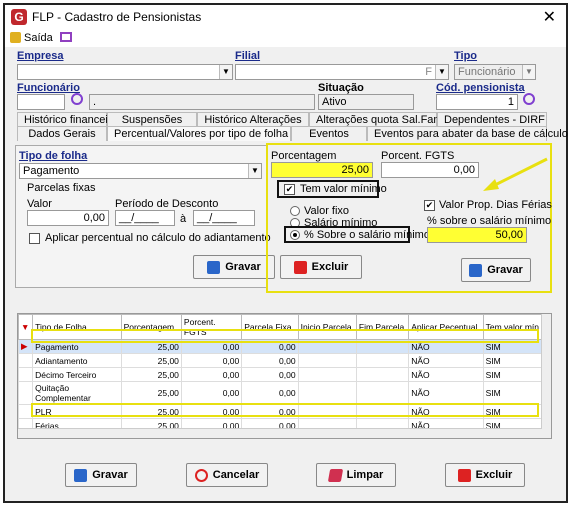 Image resolution: width=573 pixels, height=509 pixels. What do you see at coordinates (495, 205) in the screenshot?
I see `prop-dias-label: Valor Prop. Dias Férias` at bounding box center [495, 205].